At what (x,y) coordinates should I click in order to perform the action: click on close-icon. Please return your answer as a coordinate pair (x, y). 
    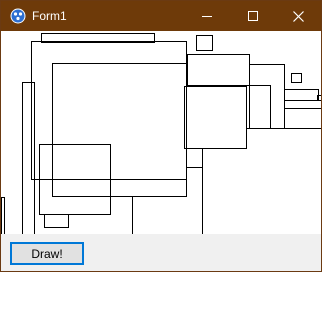
    Looking at the image, I should click on (298, 16).